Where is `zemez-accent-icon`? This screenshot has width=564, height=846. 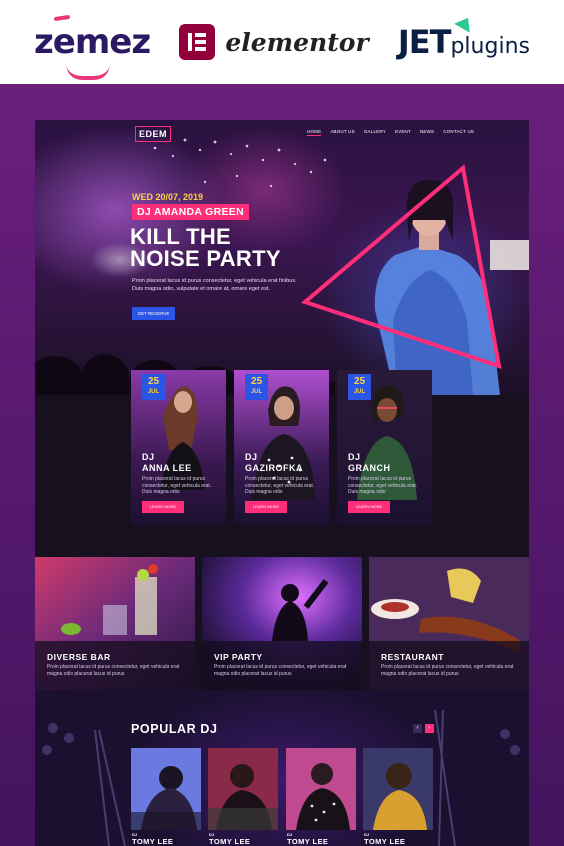
zemez-accent-icon is located at coordinates (62, 18).